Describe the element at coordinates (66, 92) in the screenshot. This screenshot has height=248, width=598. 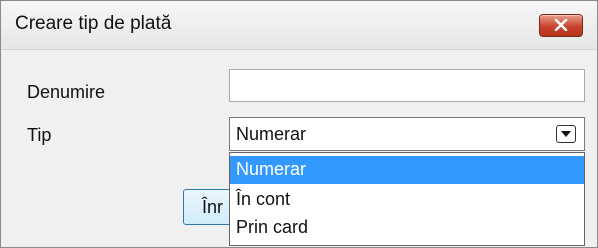
I see `name-label: Denumire` at that location.